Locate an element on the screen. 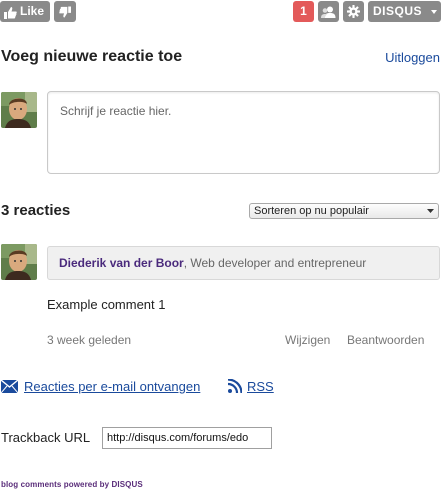 The height and width of the screenshot is (490, 441). comment-body: Example comment 1 is located at coordinates (106, 304).